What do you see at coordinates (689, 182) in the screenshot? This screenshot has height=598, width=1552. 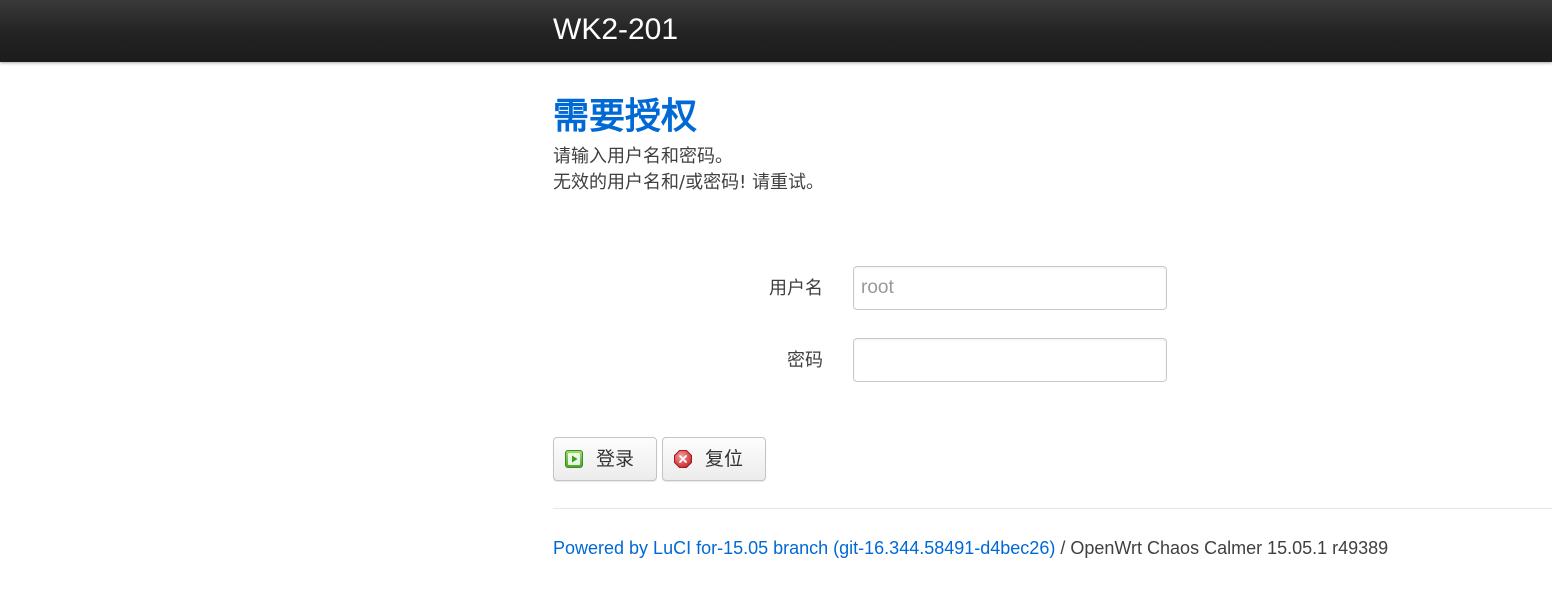 I see `login-error-text: 无效的用户名和/或密码! 请重试。` at bounding box center [689, 182].